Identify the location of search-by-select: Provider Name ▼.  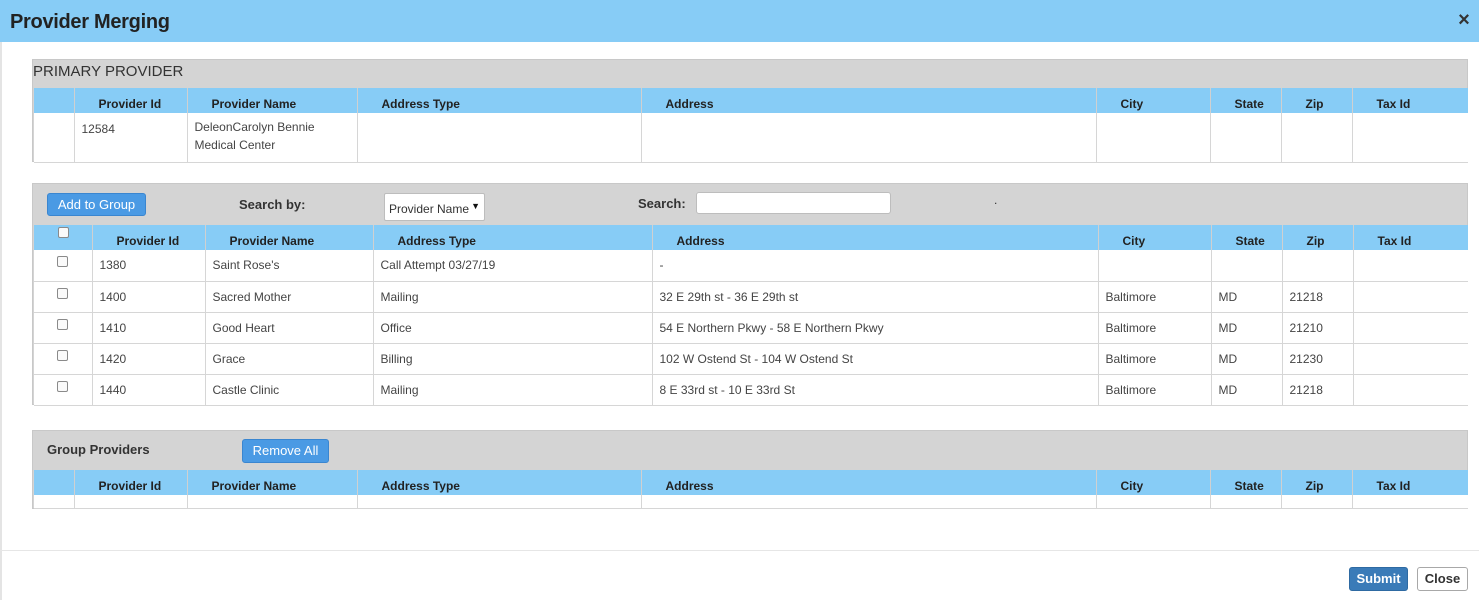
(434, 207).